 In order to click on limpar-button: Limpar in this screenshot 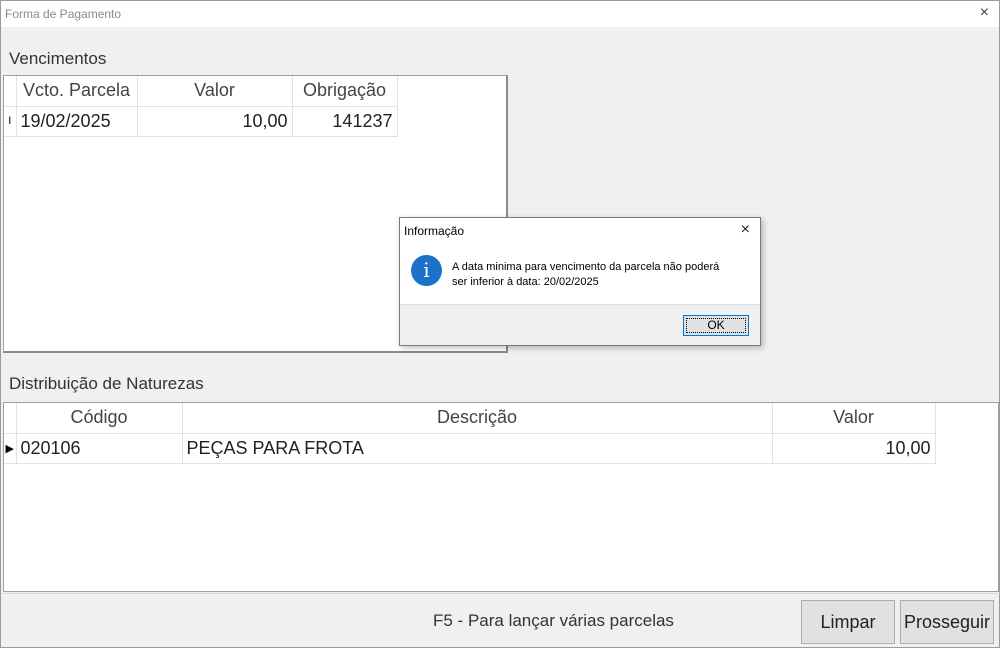, I will do `click(848, 622)`.